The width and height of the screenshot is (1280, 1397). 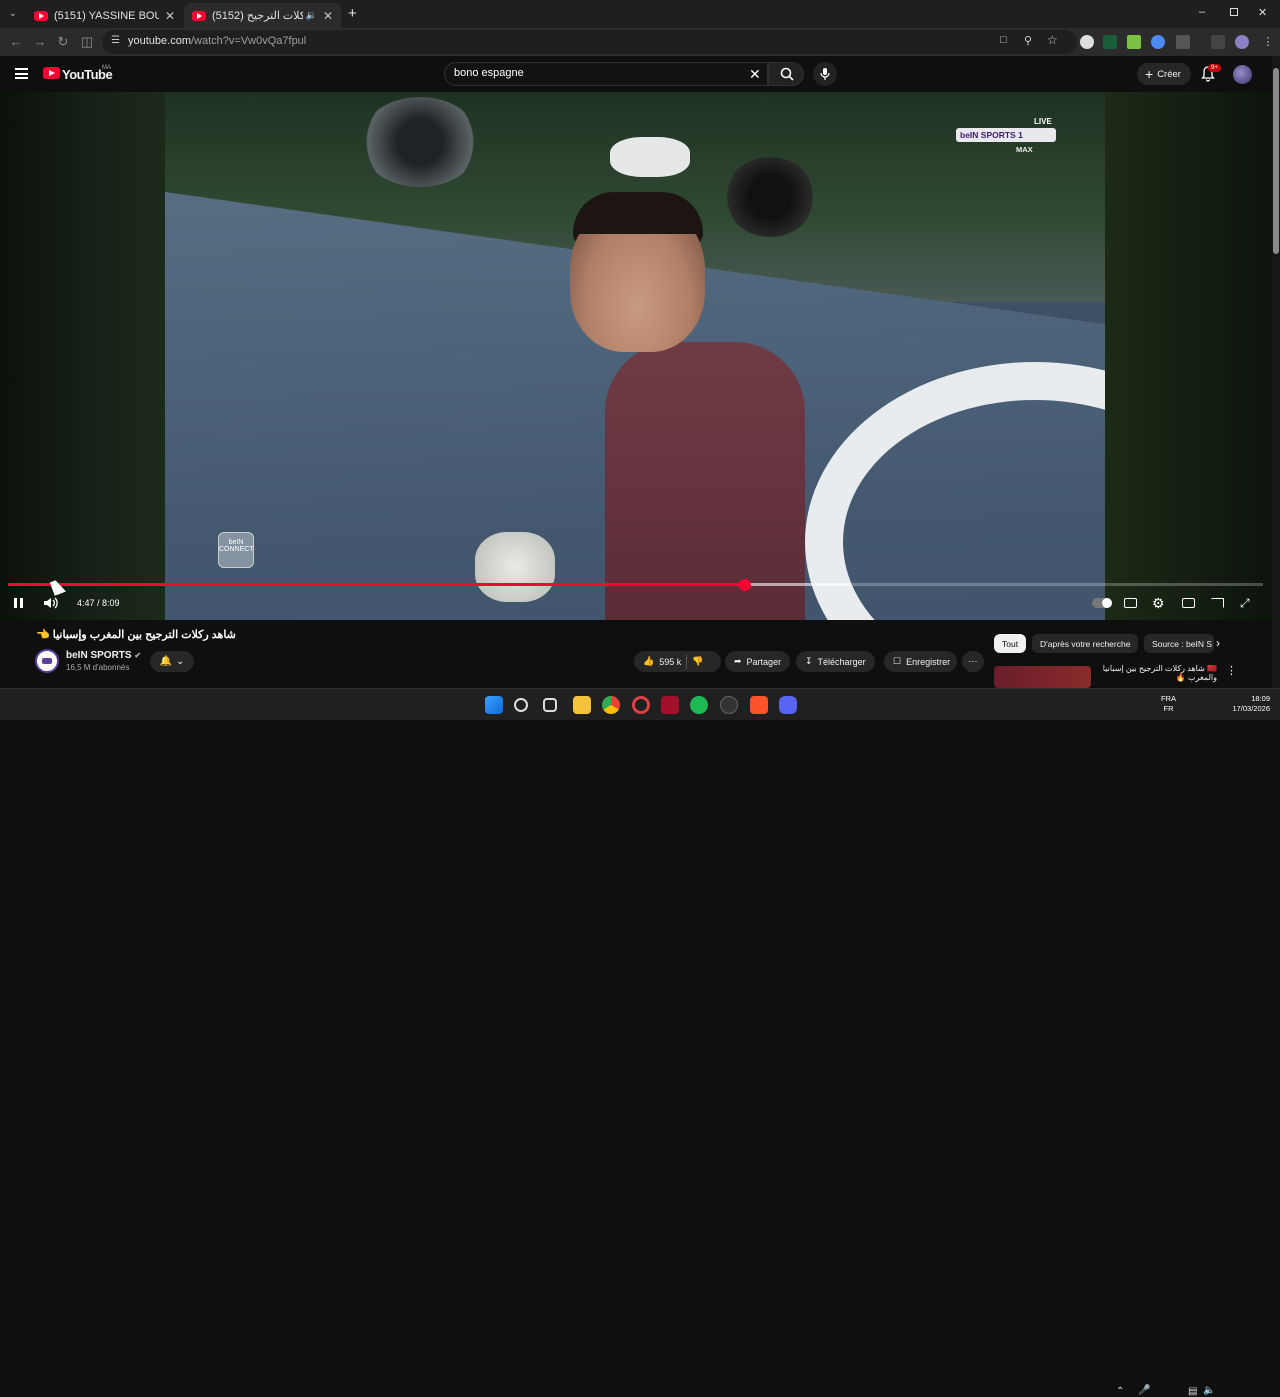 I want to click on scrubber-handle, so click(x=744, y=585).